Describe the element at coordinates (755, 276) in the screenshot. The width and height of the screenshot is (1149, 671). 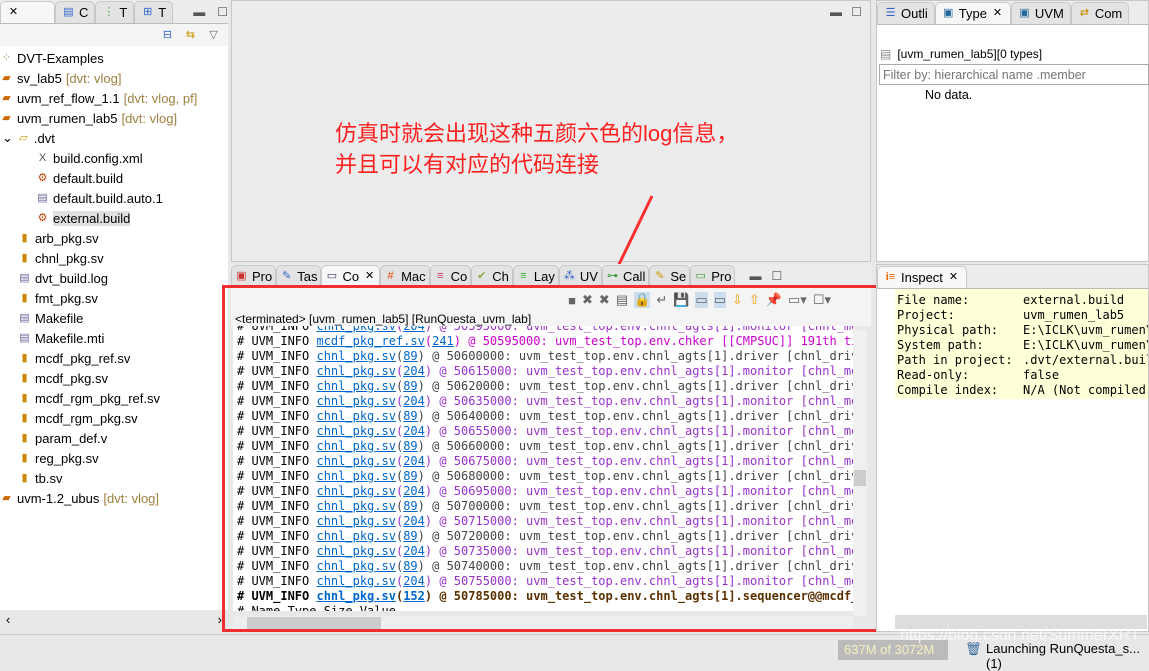
I see `console-minimize-button: ▬` at that location.